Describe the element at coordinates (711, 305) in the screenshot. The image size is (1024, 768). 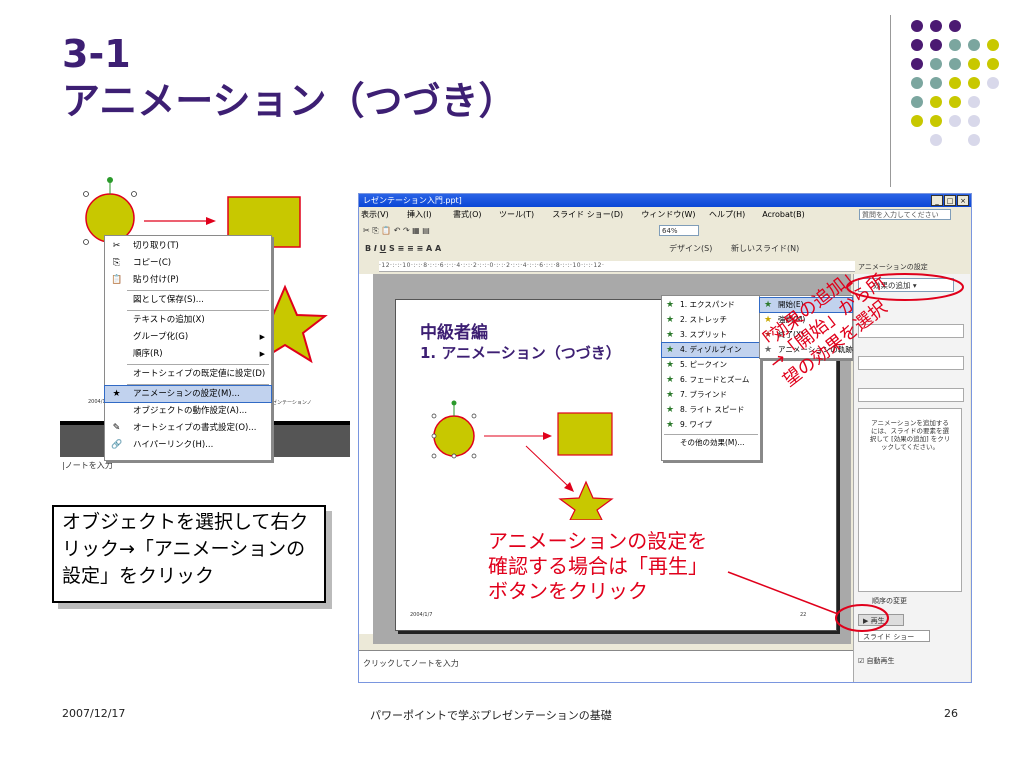
I see `start-effect-item: ★ 1. エクスパンド` at that location.